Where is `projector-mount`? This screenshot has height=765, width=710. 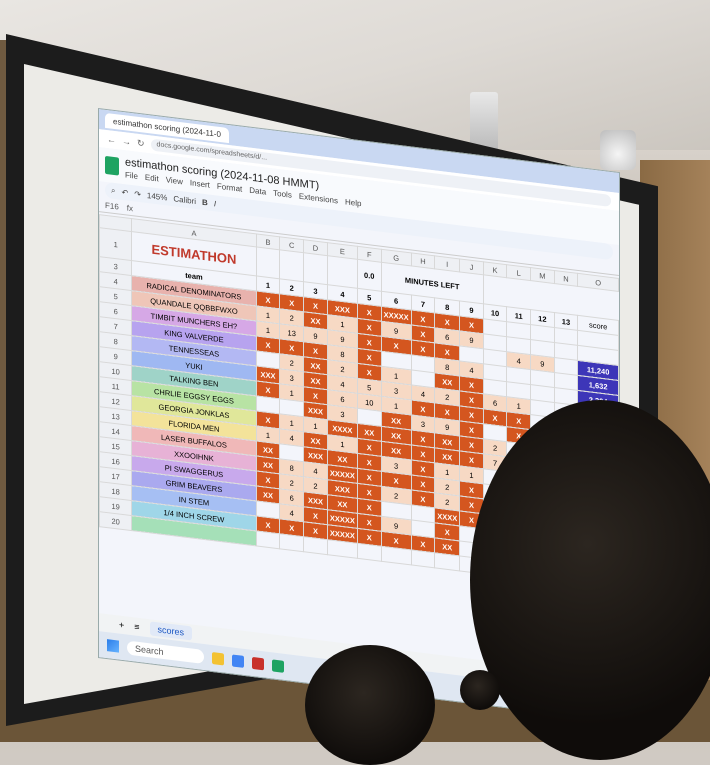 projector-mount is located at coordinates (484, 122).